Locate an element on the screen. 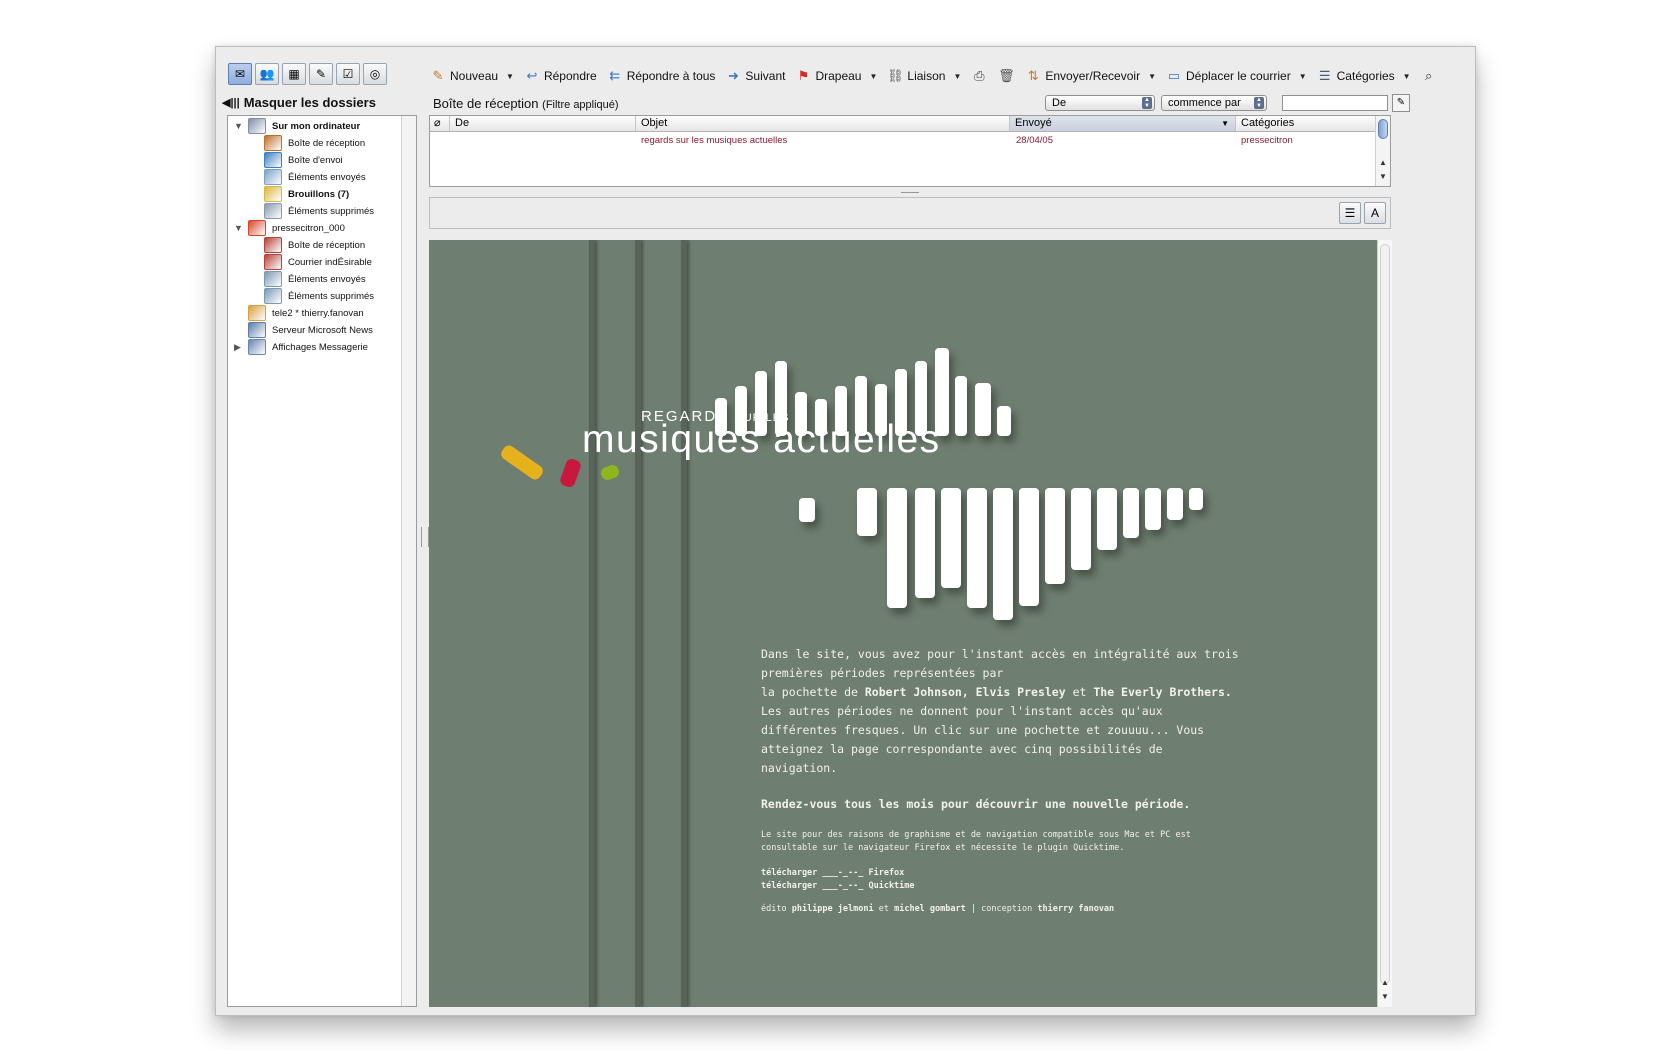 The height and width of the screenshot is (1050, 1680). toolbar-button-déplacer-le-courrier: ▭ Déplacer le courrier ▼ is located at coordinates (1236, 76).